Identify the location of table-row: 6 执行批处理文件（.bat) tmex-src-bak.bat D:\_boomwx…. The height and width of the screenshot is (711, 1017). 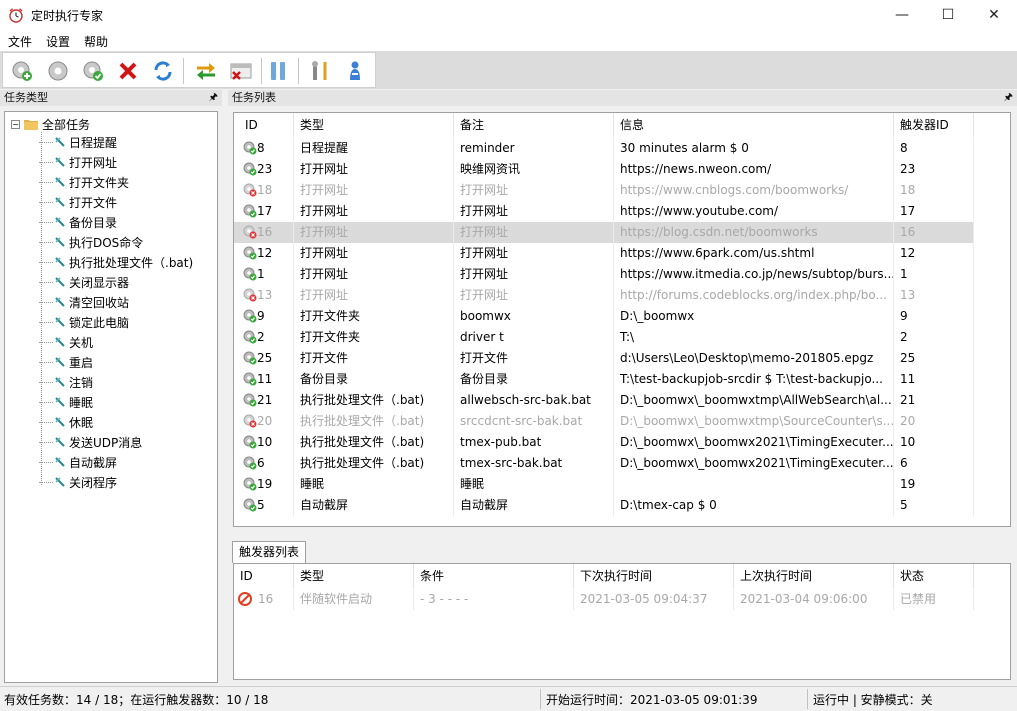
(604, 463).